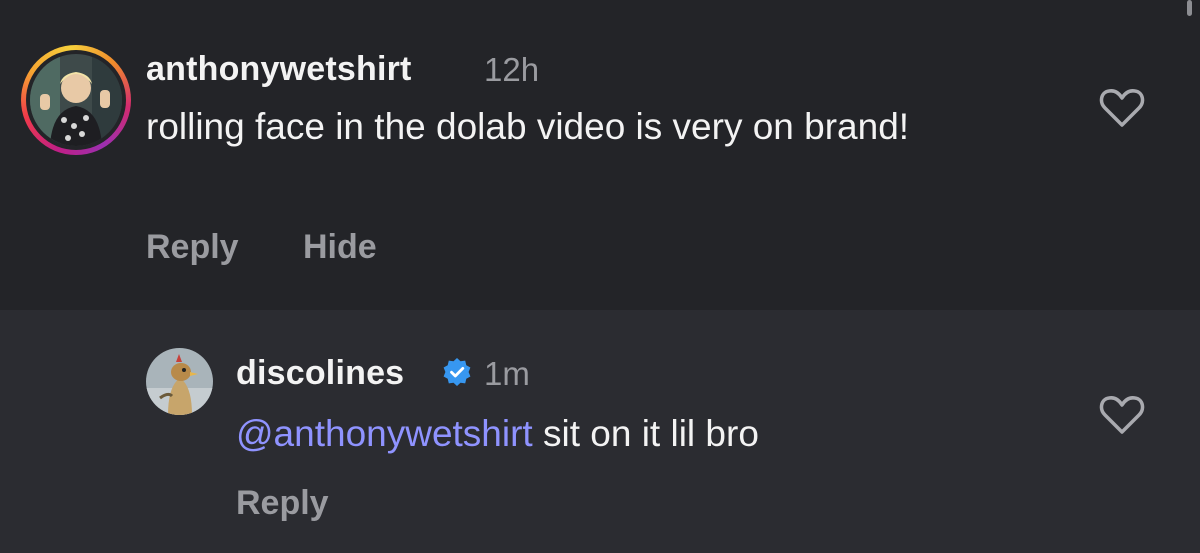 This screenshot has height=553, width=1200. Describe the element at coordinates (457, 372) in the screenshot. I see `verified-badge-icon` at that location.